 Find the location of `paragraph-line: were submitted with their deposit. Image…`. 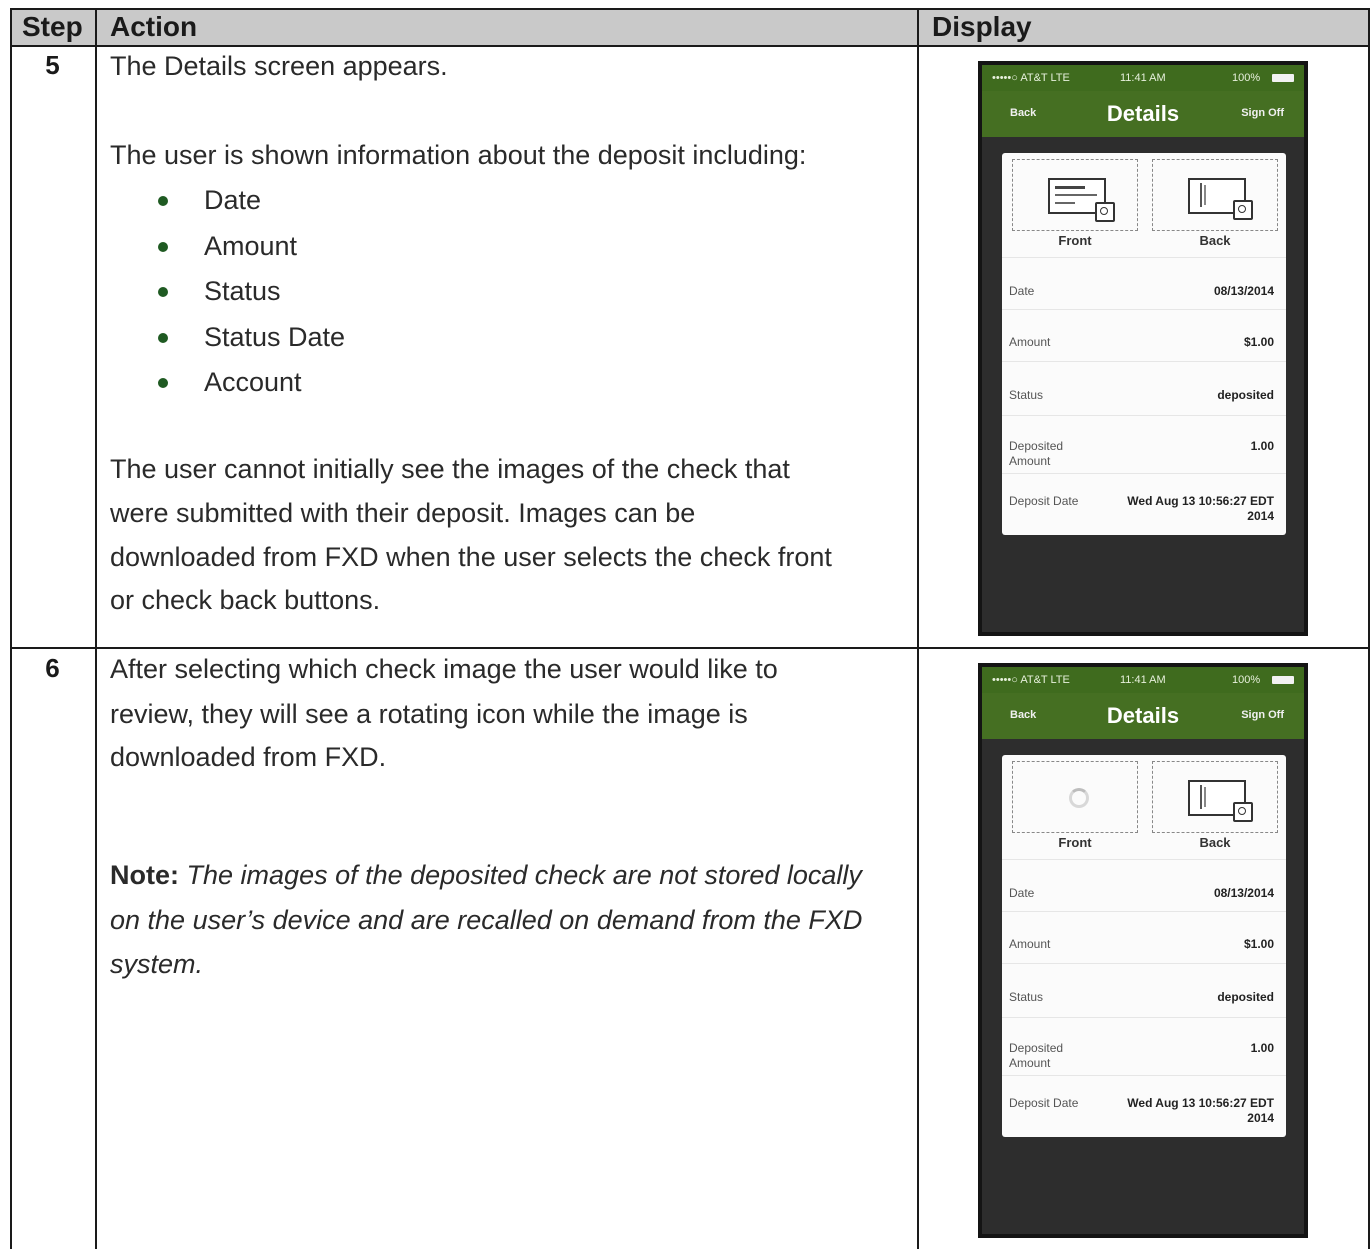

paragraph-line: were submitted with their deposit. Image… is located at coordinates (403, 513).